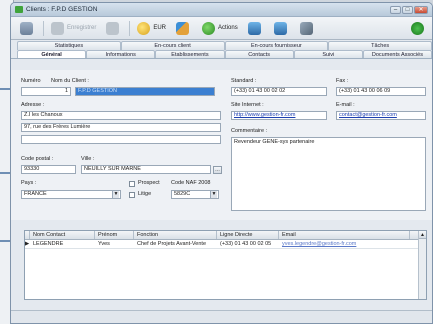 This screenshot has height=324, width=433. What do you see at coordinates (328, 174) in the screenshot?
I see `commentaire-field: Revendeur GENE-sys partenaire` at bounding box center [328, 174].